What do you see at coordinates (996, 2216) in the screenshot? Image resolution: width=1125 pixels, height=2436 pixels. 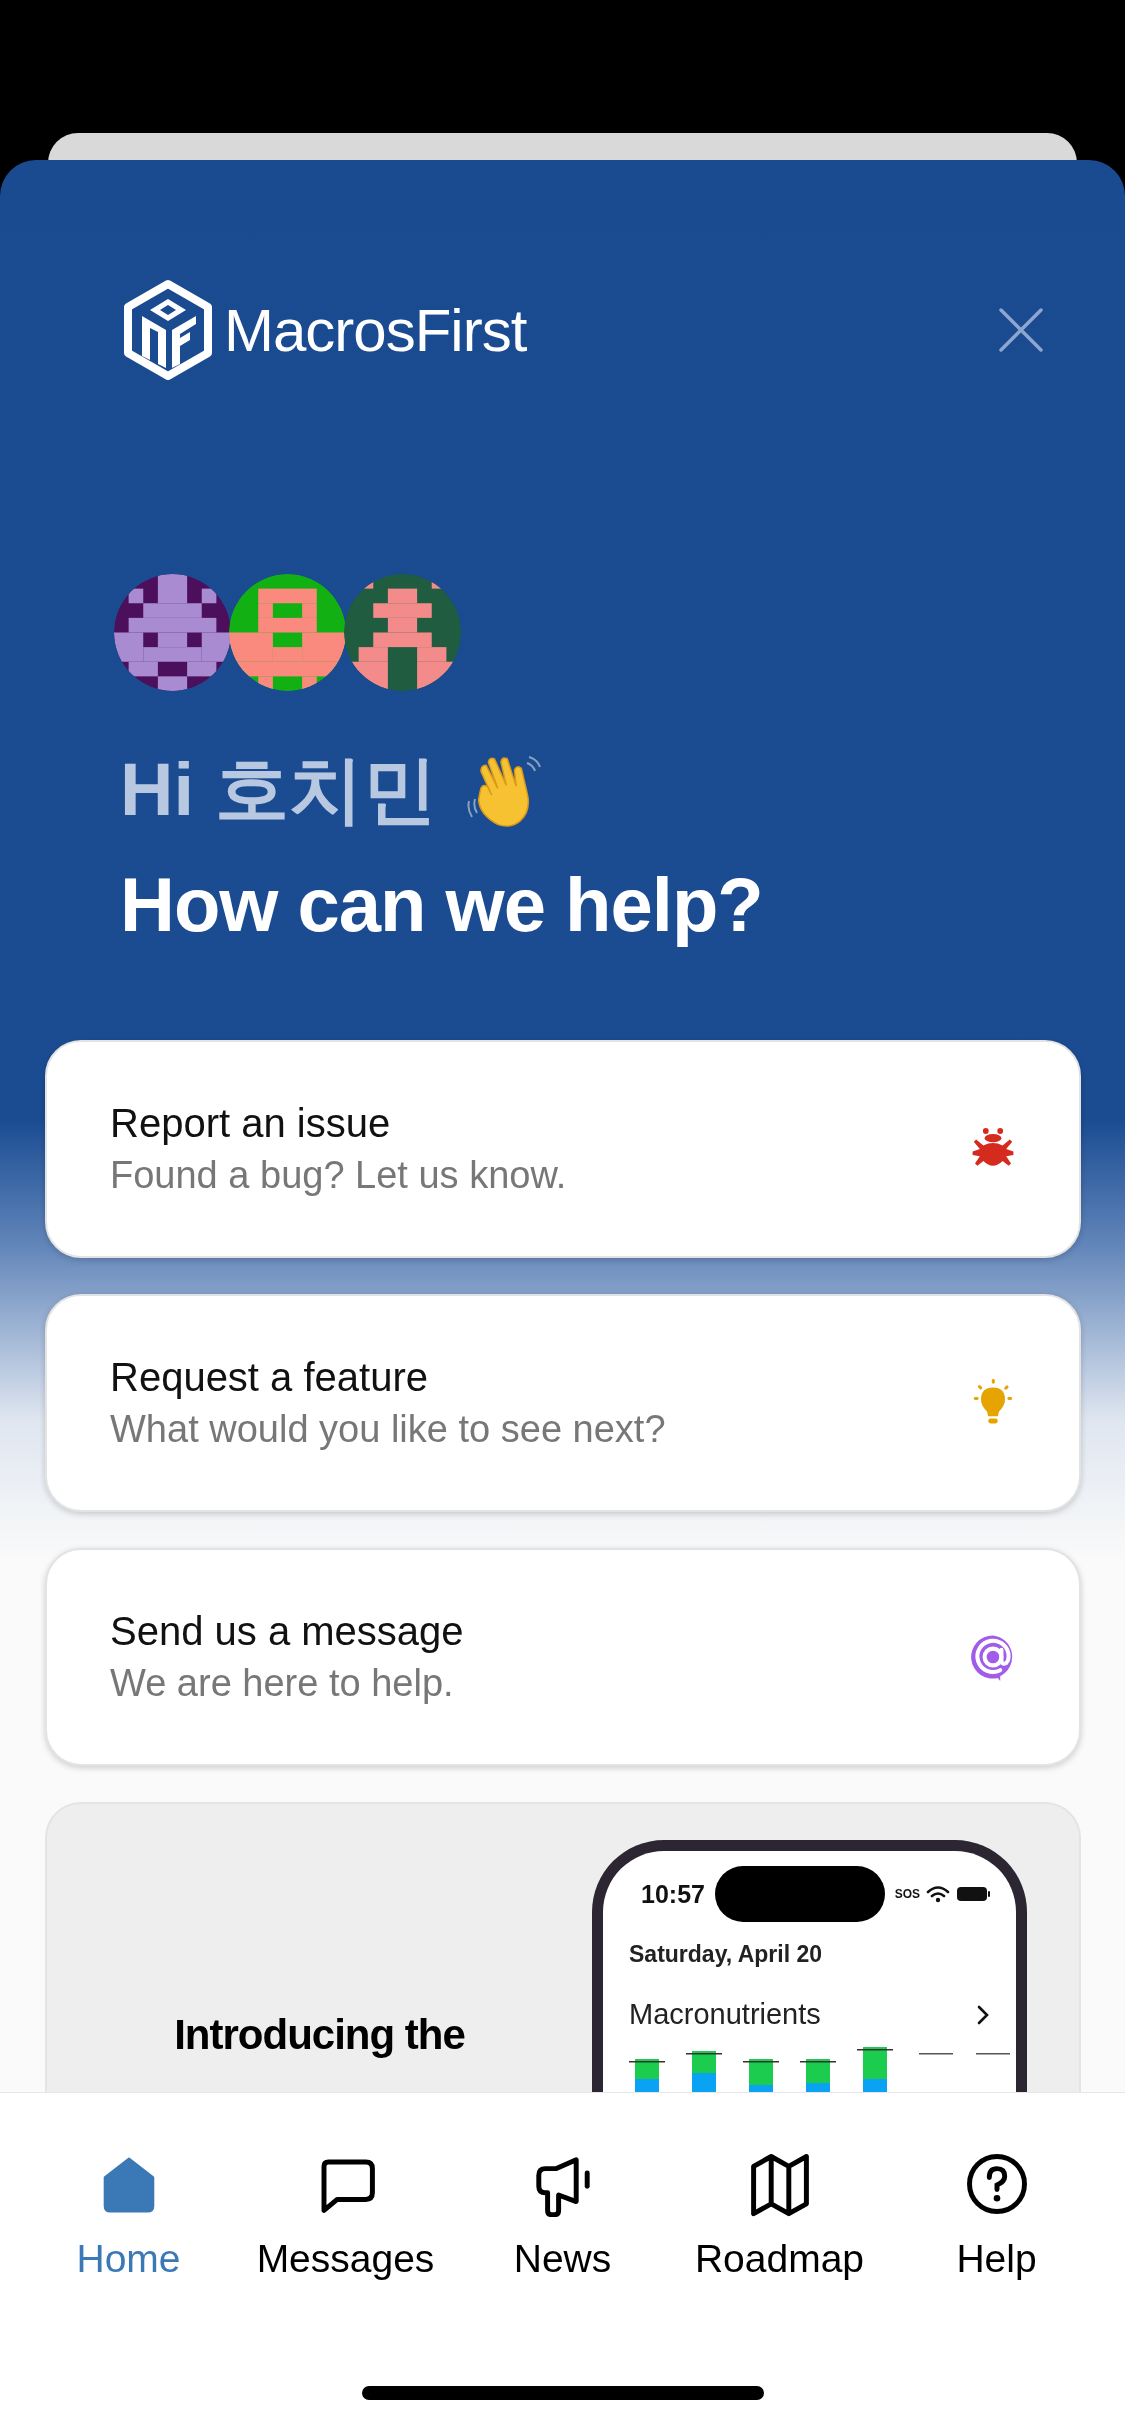 I see `tab: Help` at bounding box center [996, 2216].